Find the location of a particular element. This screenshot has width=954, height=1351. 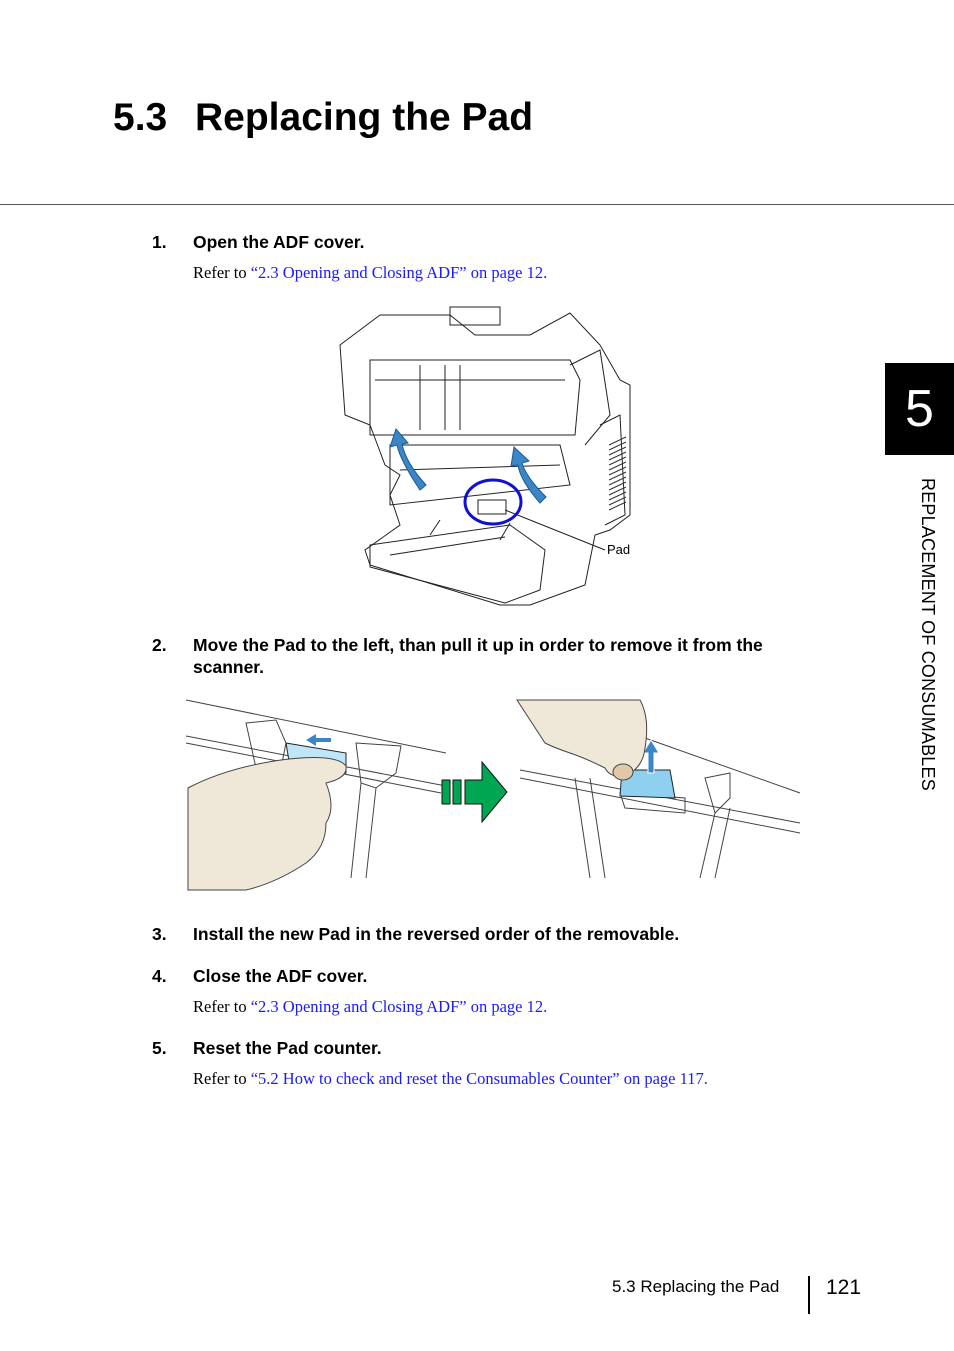

figure-move-pad-left is located at coordinates (316, 795).